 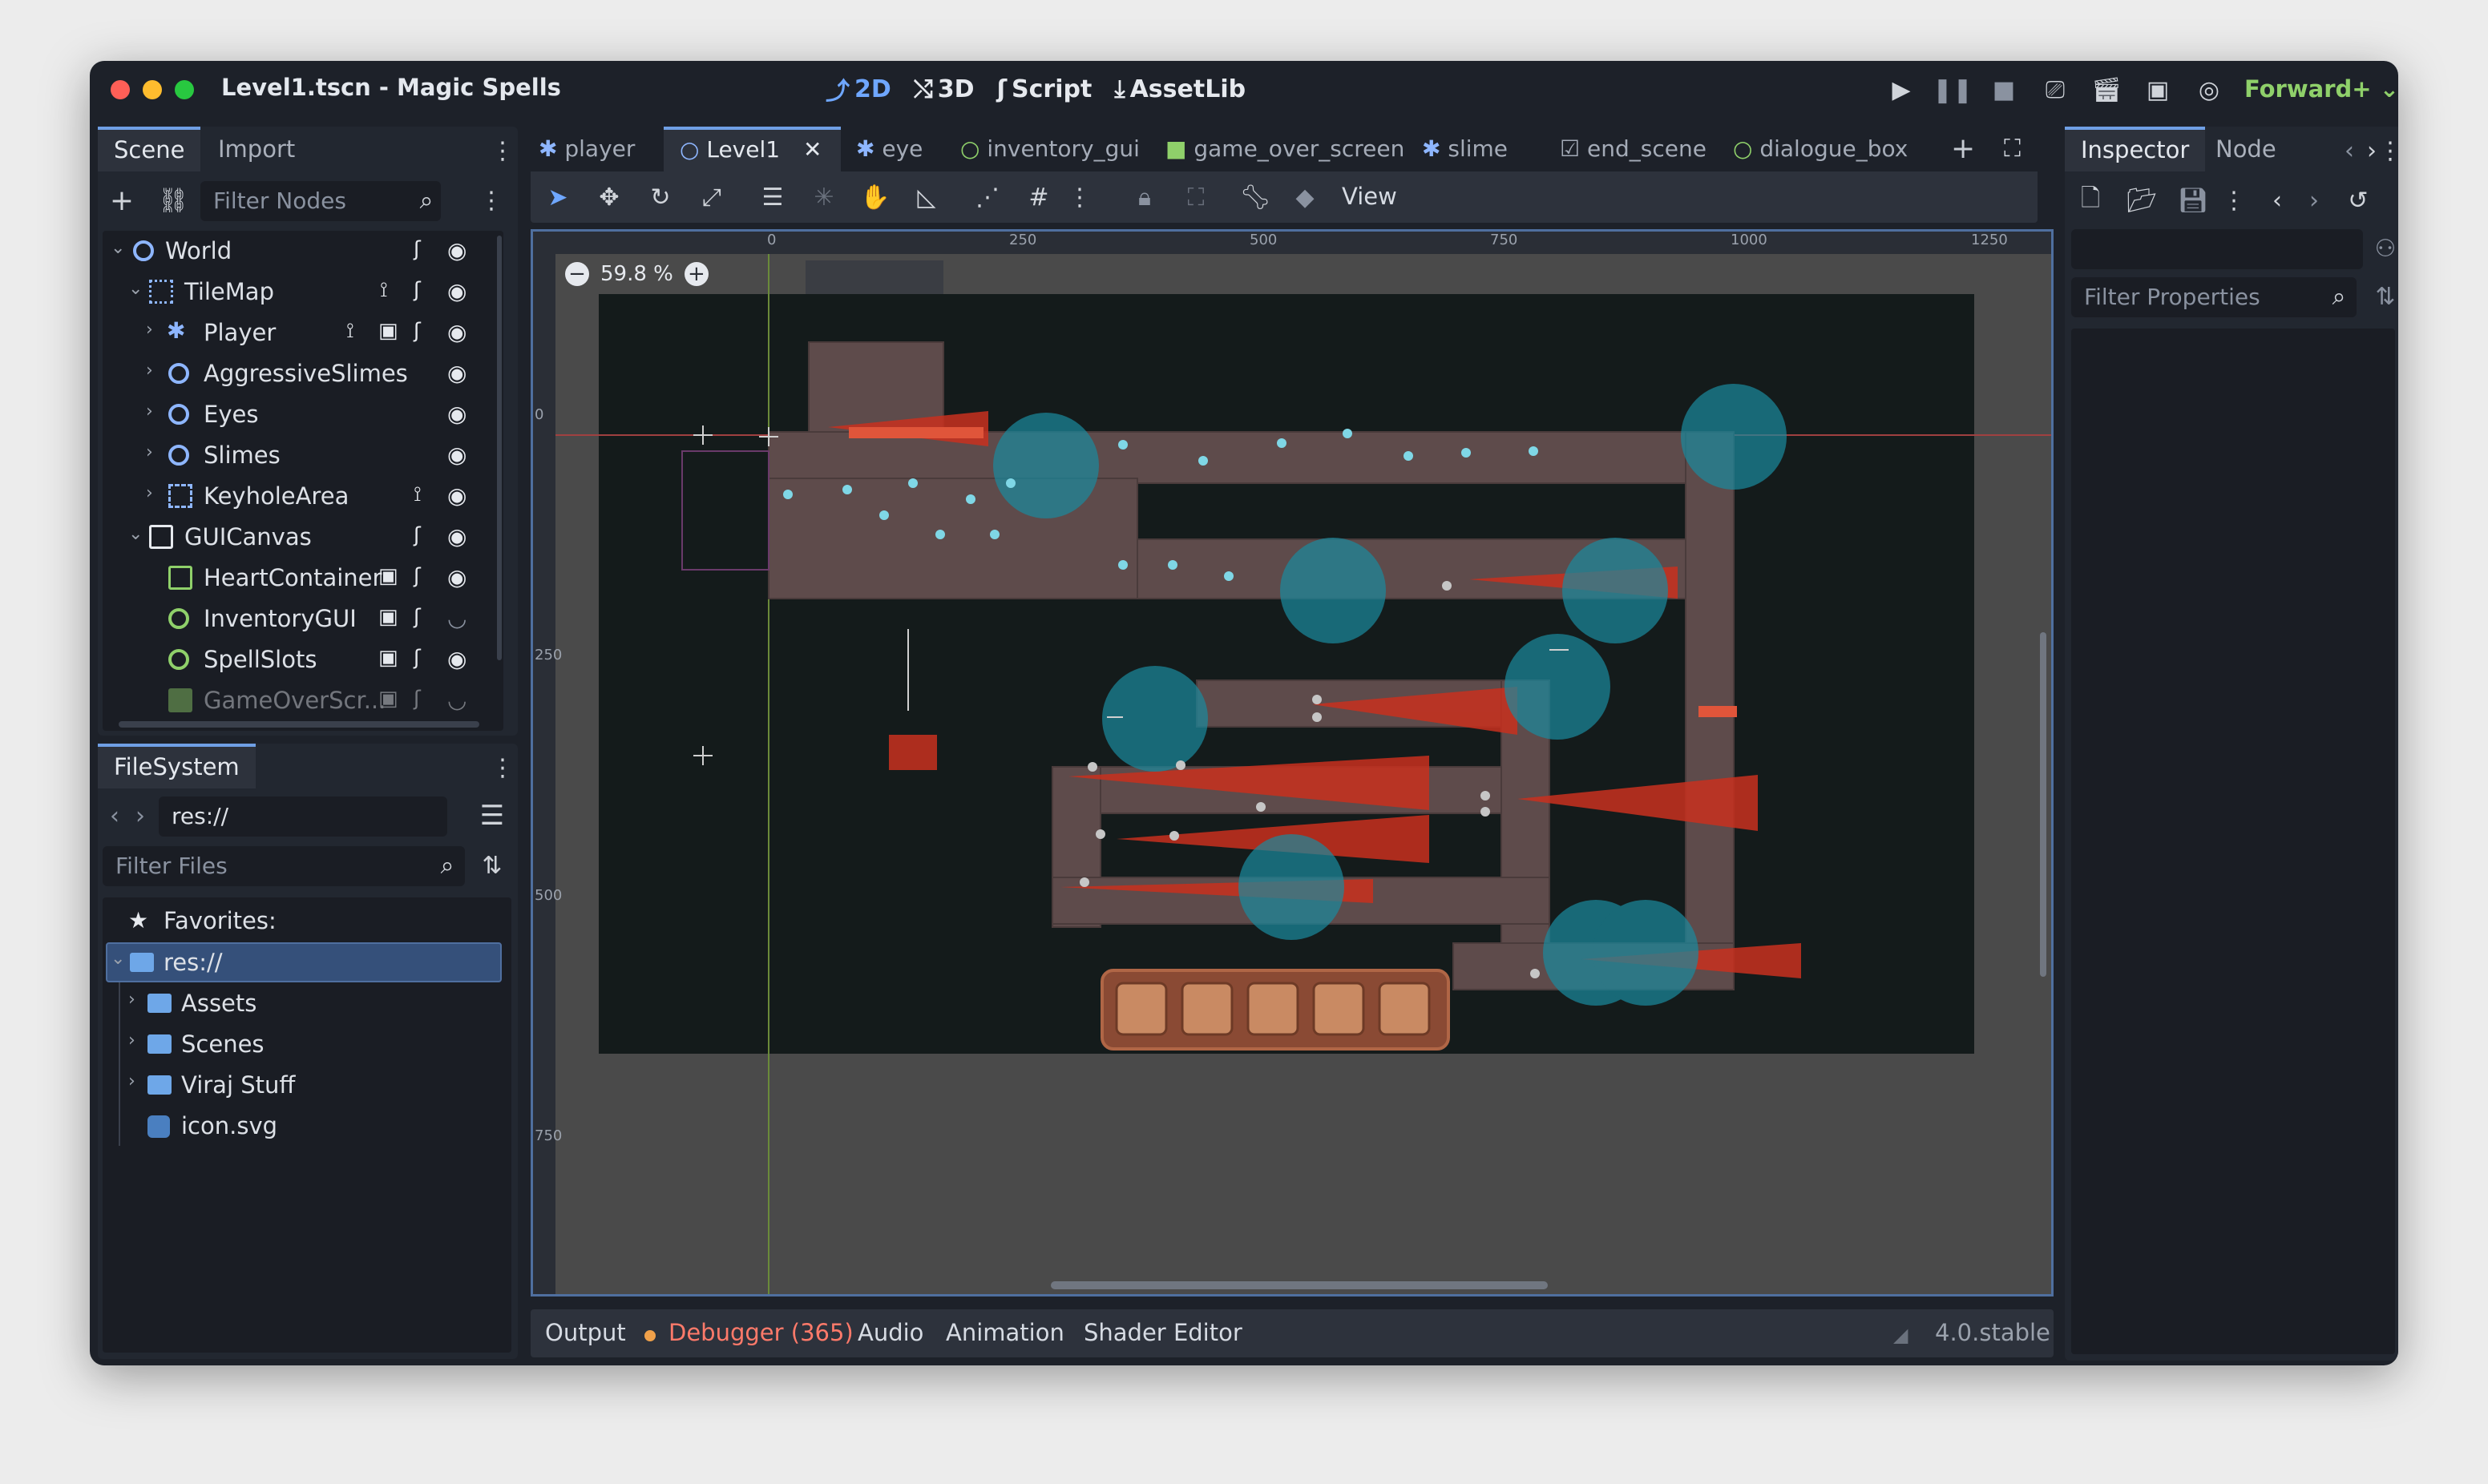 I want to click on minimize-window-button, so click(x=152, y=90).